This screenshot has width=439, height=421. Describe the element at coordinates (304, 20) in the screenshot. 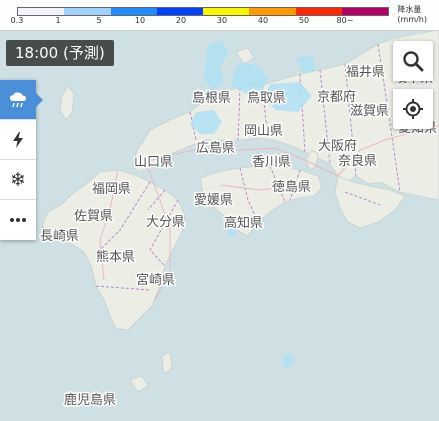

I see `legend-tick-label: 50` at that location.